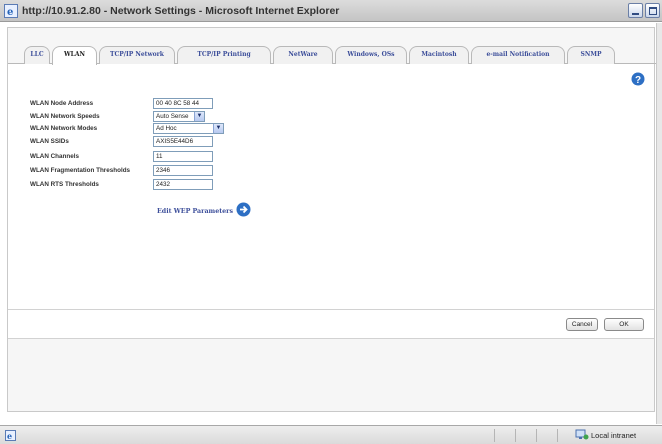 Image resolution: width=662 pixels, height=444 pixels. Describe the element at coordinates (303, 55) in the screenshot. I see `tab-netware: NetWare` at that location.